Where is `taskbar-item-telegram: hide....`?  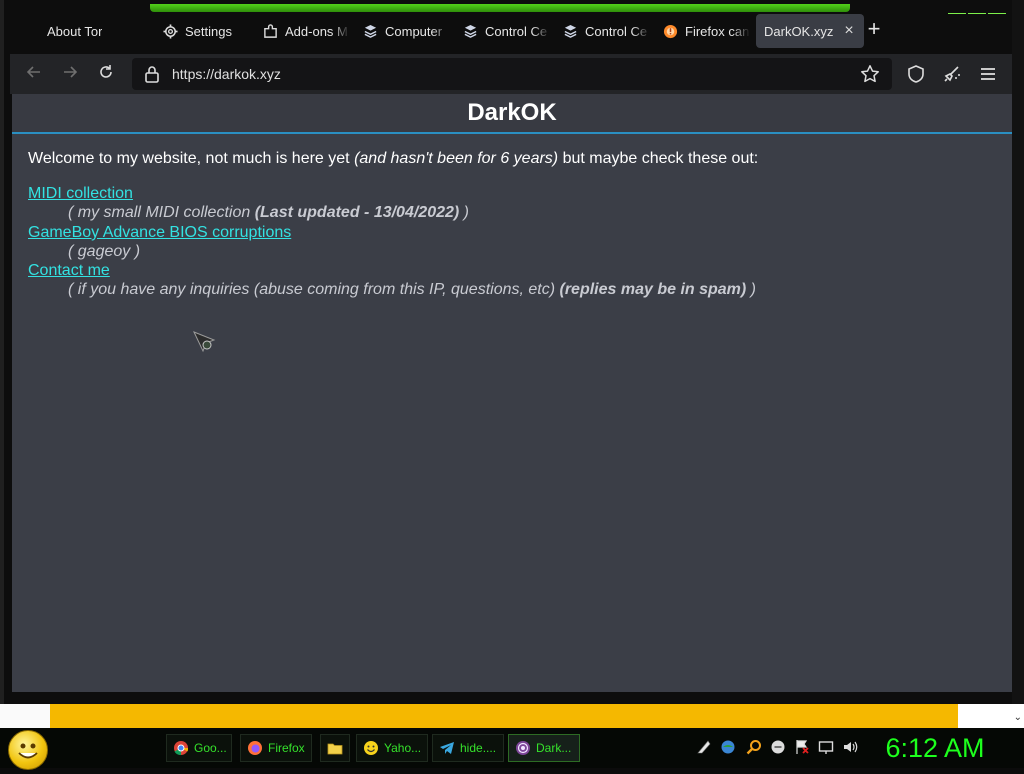
taskbar-item-telegram: hide.... is located at coordinates (468, 748).